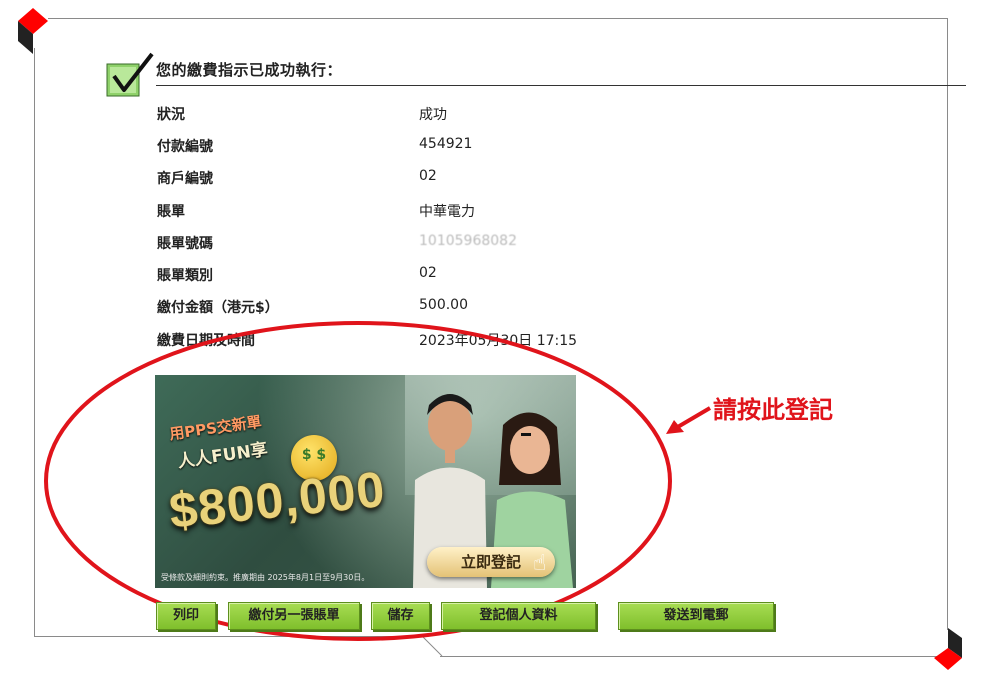  I want to click on detail-value: 10105968082, so click(468, 241).